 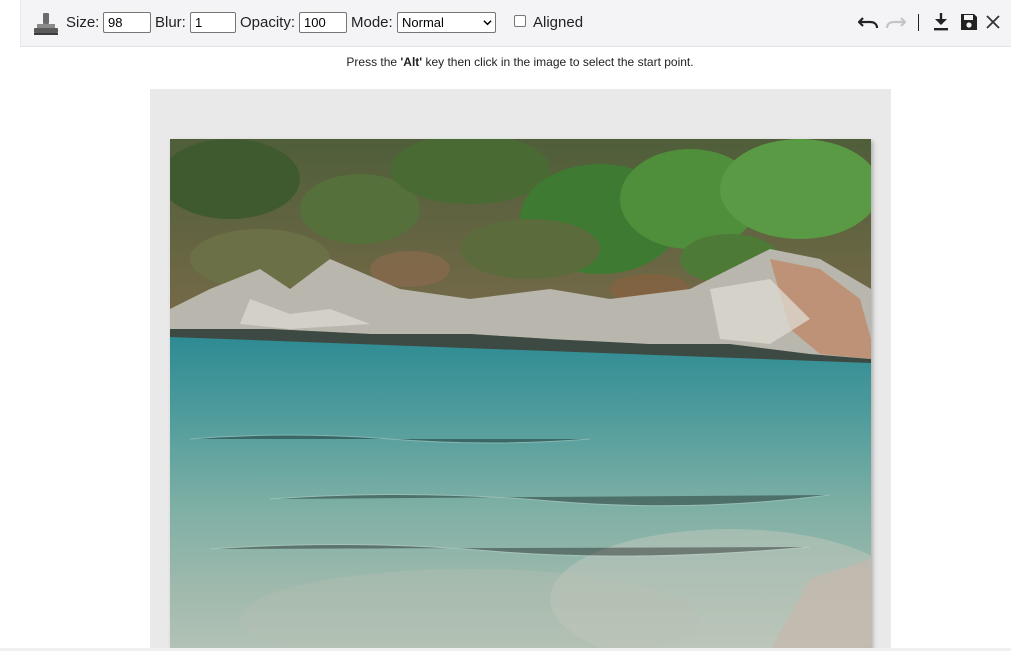 What do you see at coordinates (423, 22) in the screenshot?
I see `mode-select-value: Normal` at bounding box center [423, 22].